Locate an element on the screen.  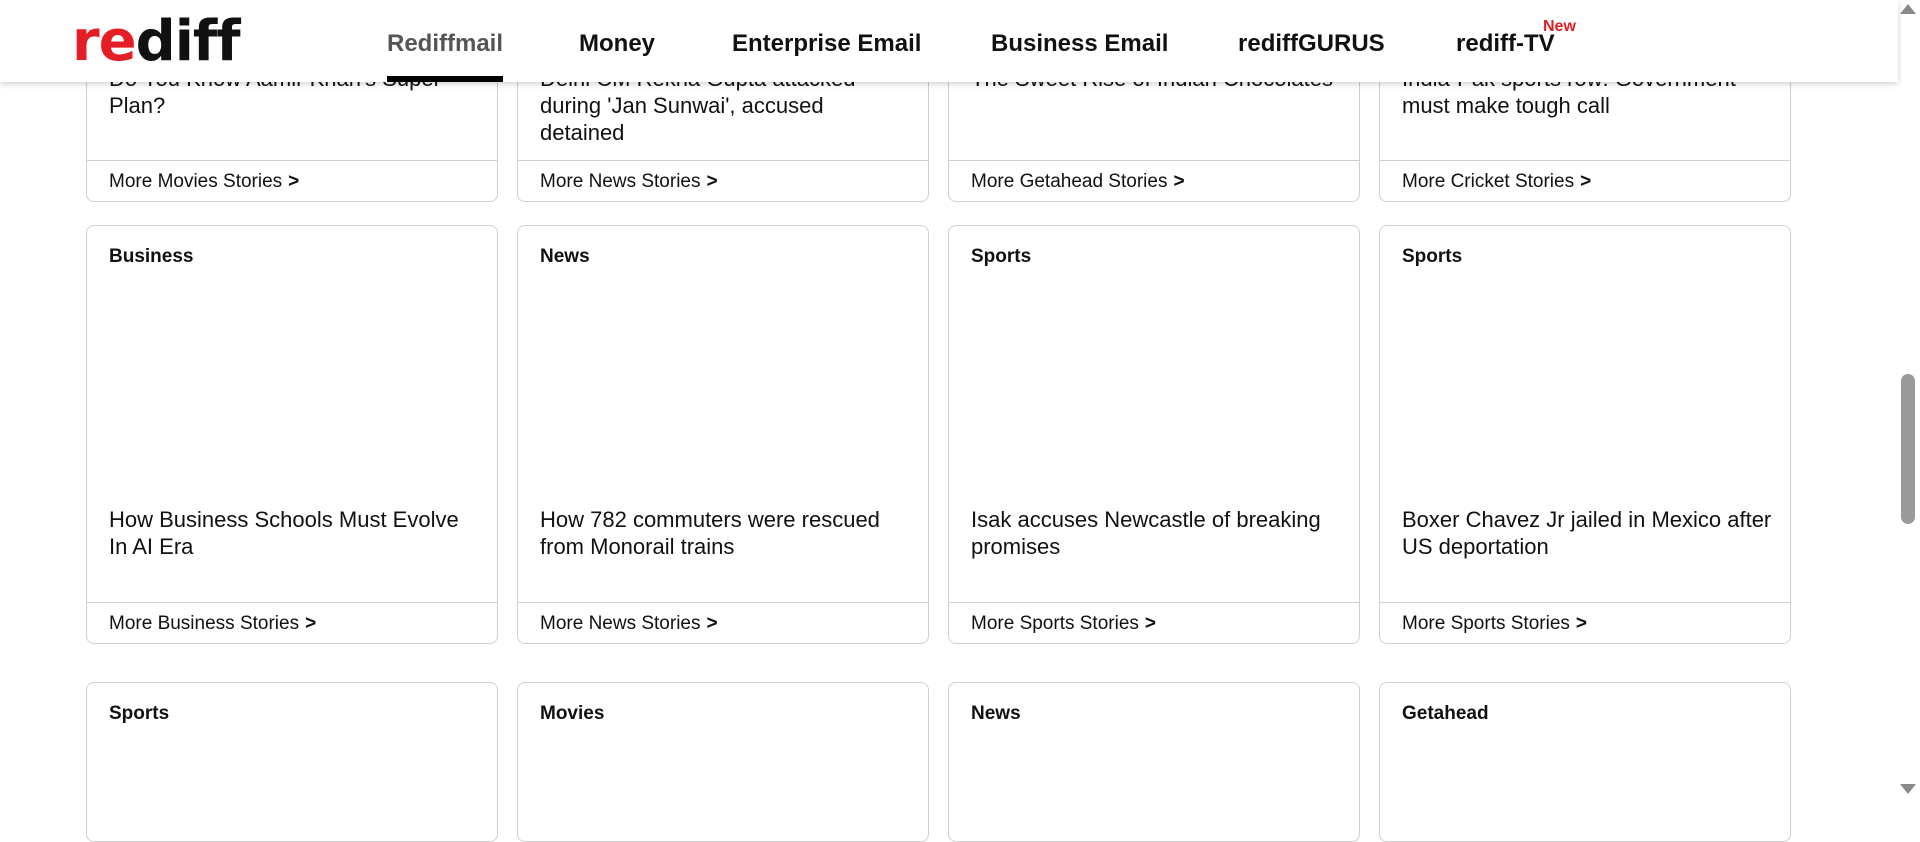
nav-rediff-tv: rediff-TV is located at coordinates (1505, 44).